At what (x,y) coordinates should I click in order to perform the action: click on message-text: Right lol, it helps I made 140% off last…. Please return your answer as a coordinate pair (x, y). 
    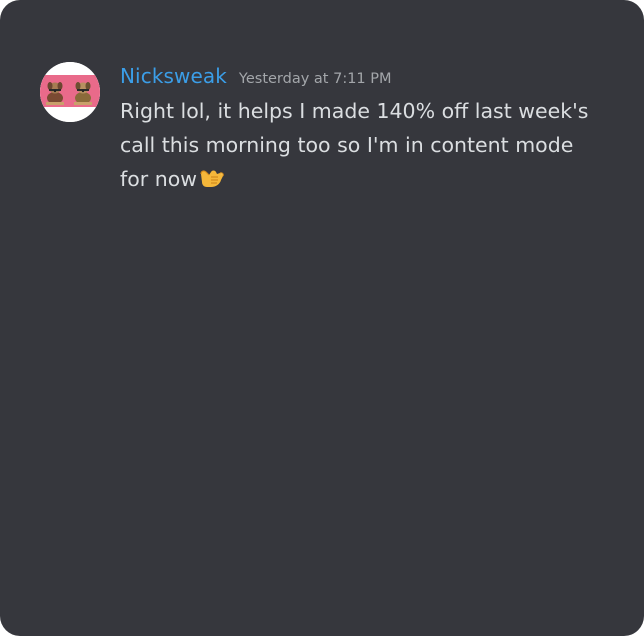
    Looking at the image, I should click on (354, 145).